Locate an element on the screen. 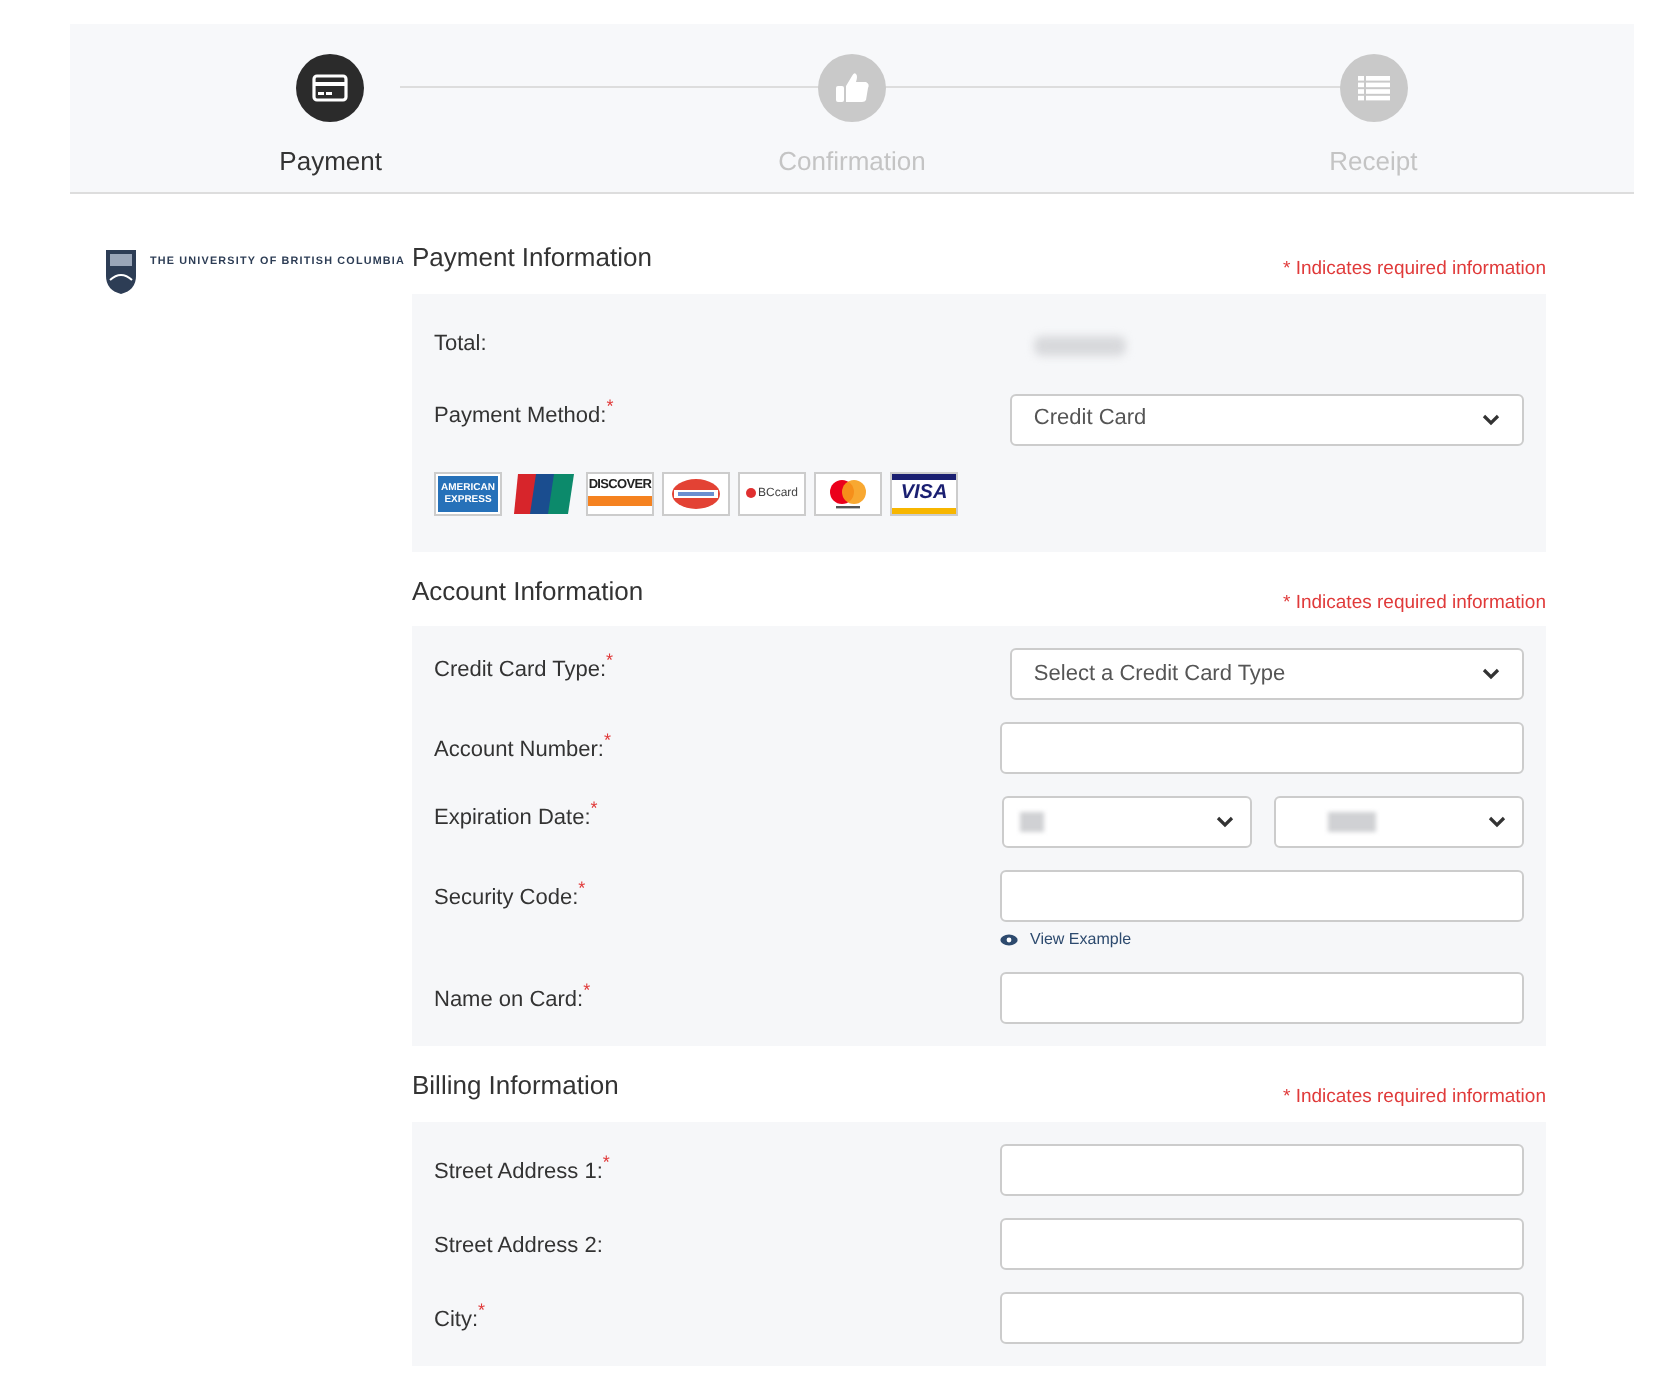 This screenshot has height=1384, width=1672. diners-card-logo is located at coordinates (696, 493).